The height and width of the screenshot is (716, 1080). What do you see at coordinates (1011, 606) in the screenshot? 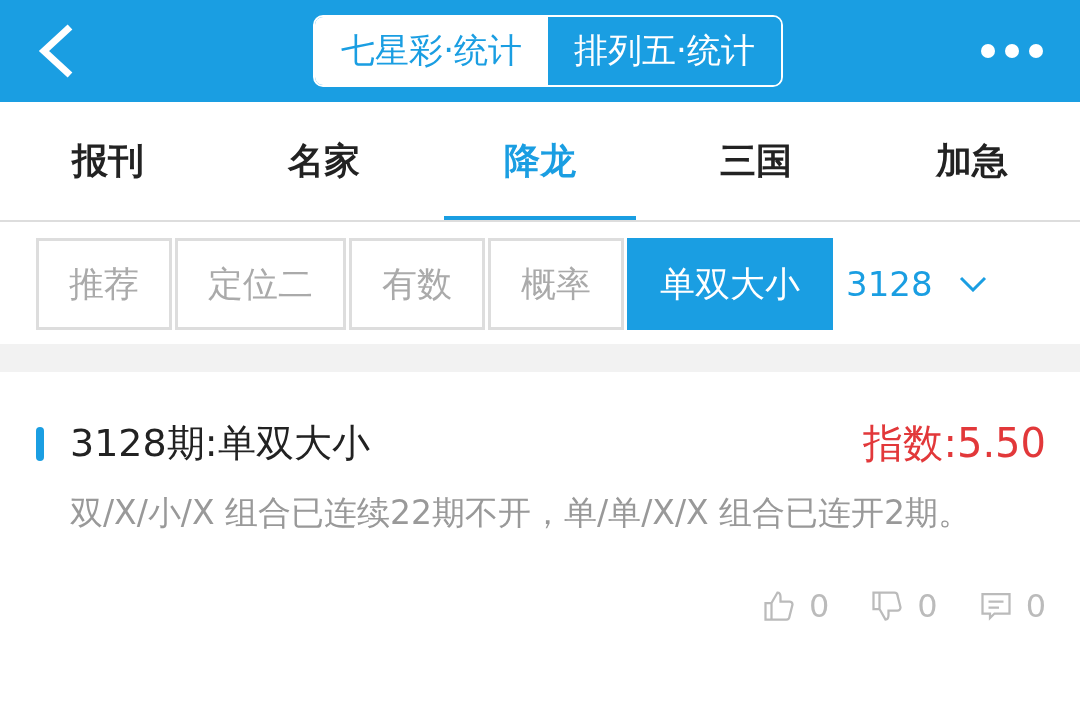
I see `comment-button: 0` at bounding box center [1011, 606].